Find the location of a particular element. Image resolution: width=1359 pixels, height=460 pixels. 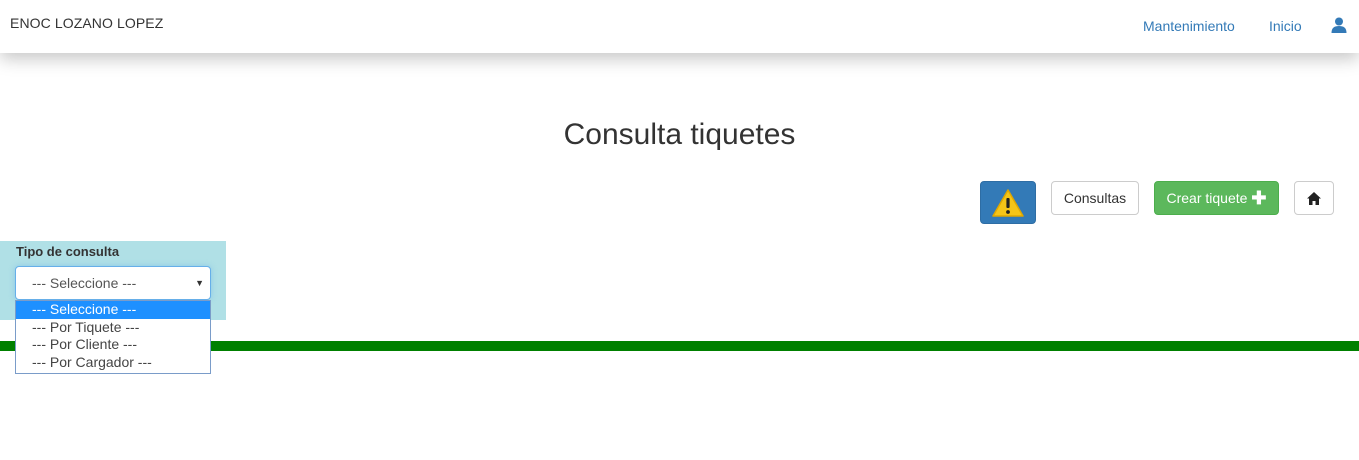

warning-icon is located at coordinates (1008, 202).